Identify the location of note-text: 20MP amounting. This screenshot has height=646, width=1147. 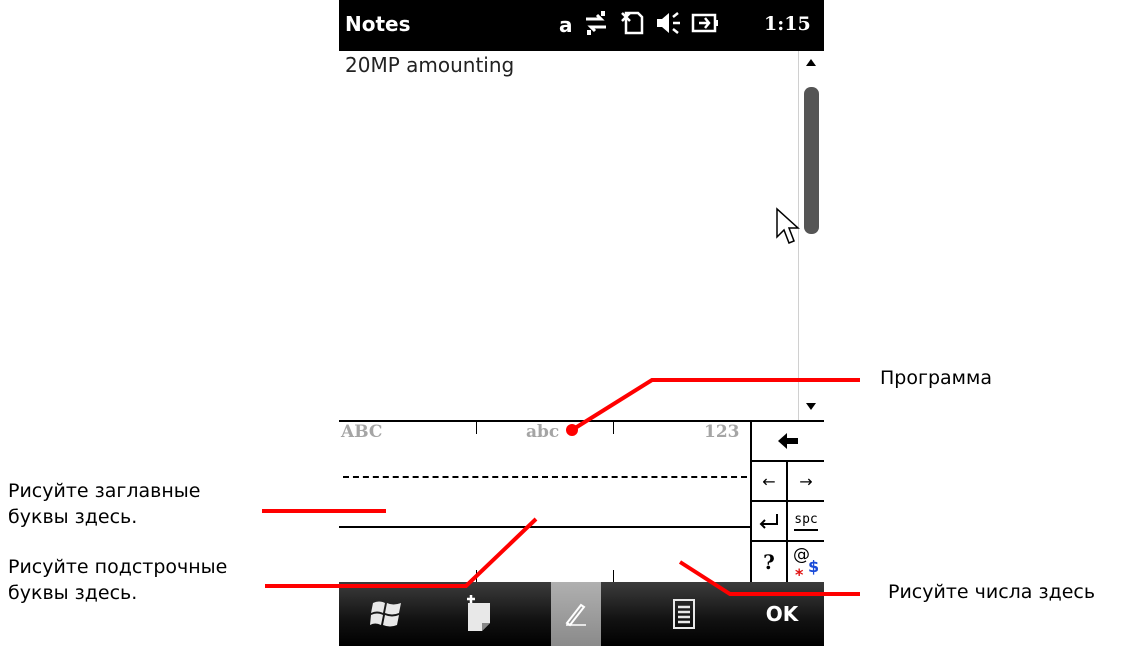
(430, 65).